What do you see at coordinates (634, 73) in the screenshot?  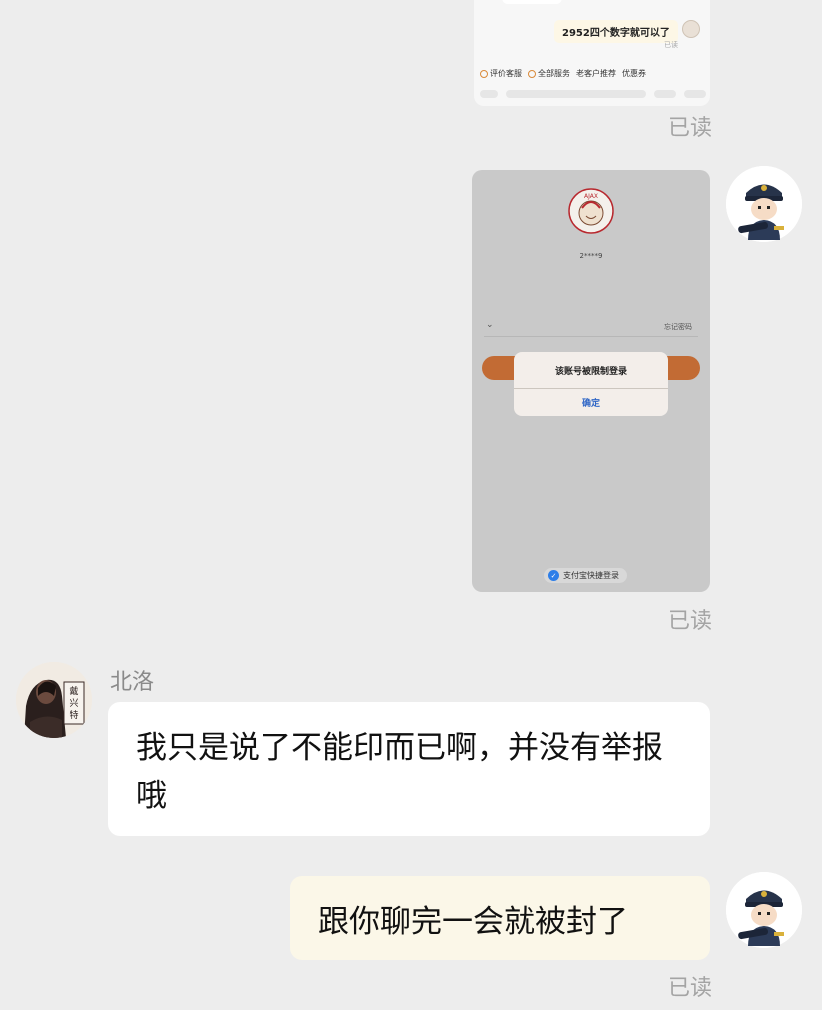 I see `quick-action-coupon: 优惠券` at bounding box center [634, 73].